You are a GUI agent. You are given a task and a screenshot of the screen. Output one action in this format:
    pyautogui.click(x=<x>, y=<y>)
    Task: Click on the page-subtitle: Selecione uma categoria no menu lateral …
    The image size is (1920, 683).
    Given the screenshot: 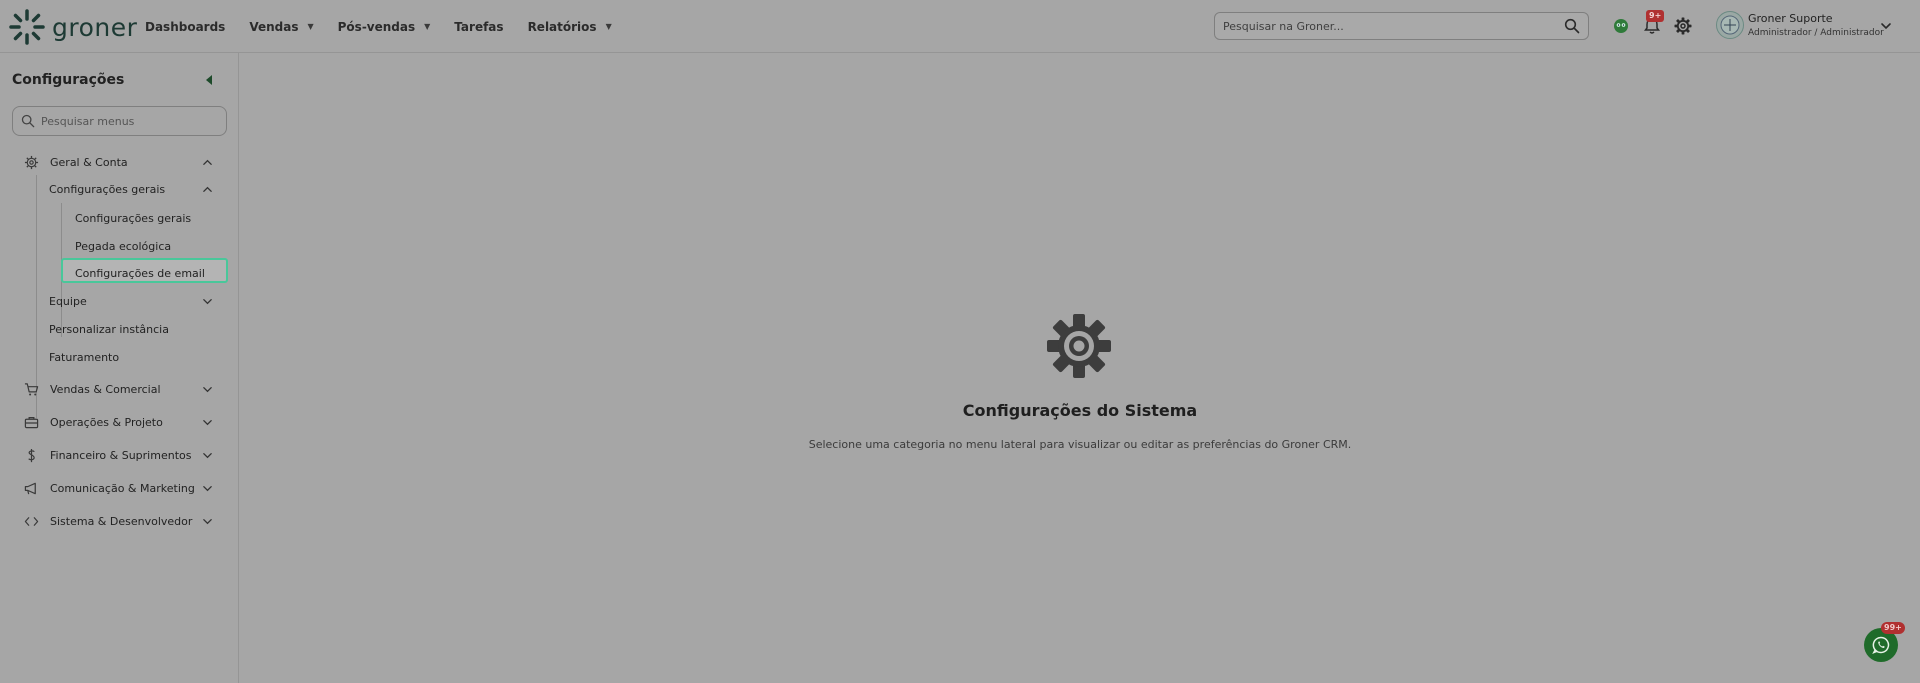 What is the action you would take?
    pyautogui.click(x=1080, y=444)
    